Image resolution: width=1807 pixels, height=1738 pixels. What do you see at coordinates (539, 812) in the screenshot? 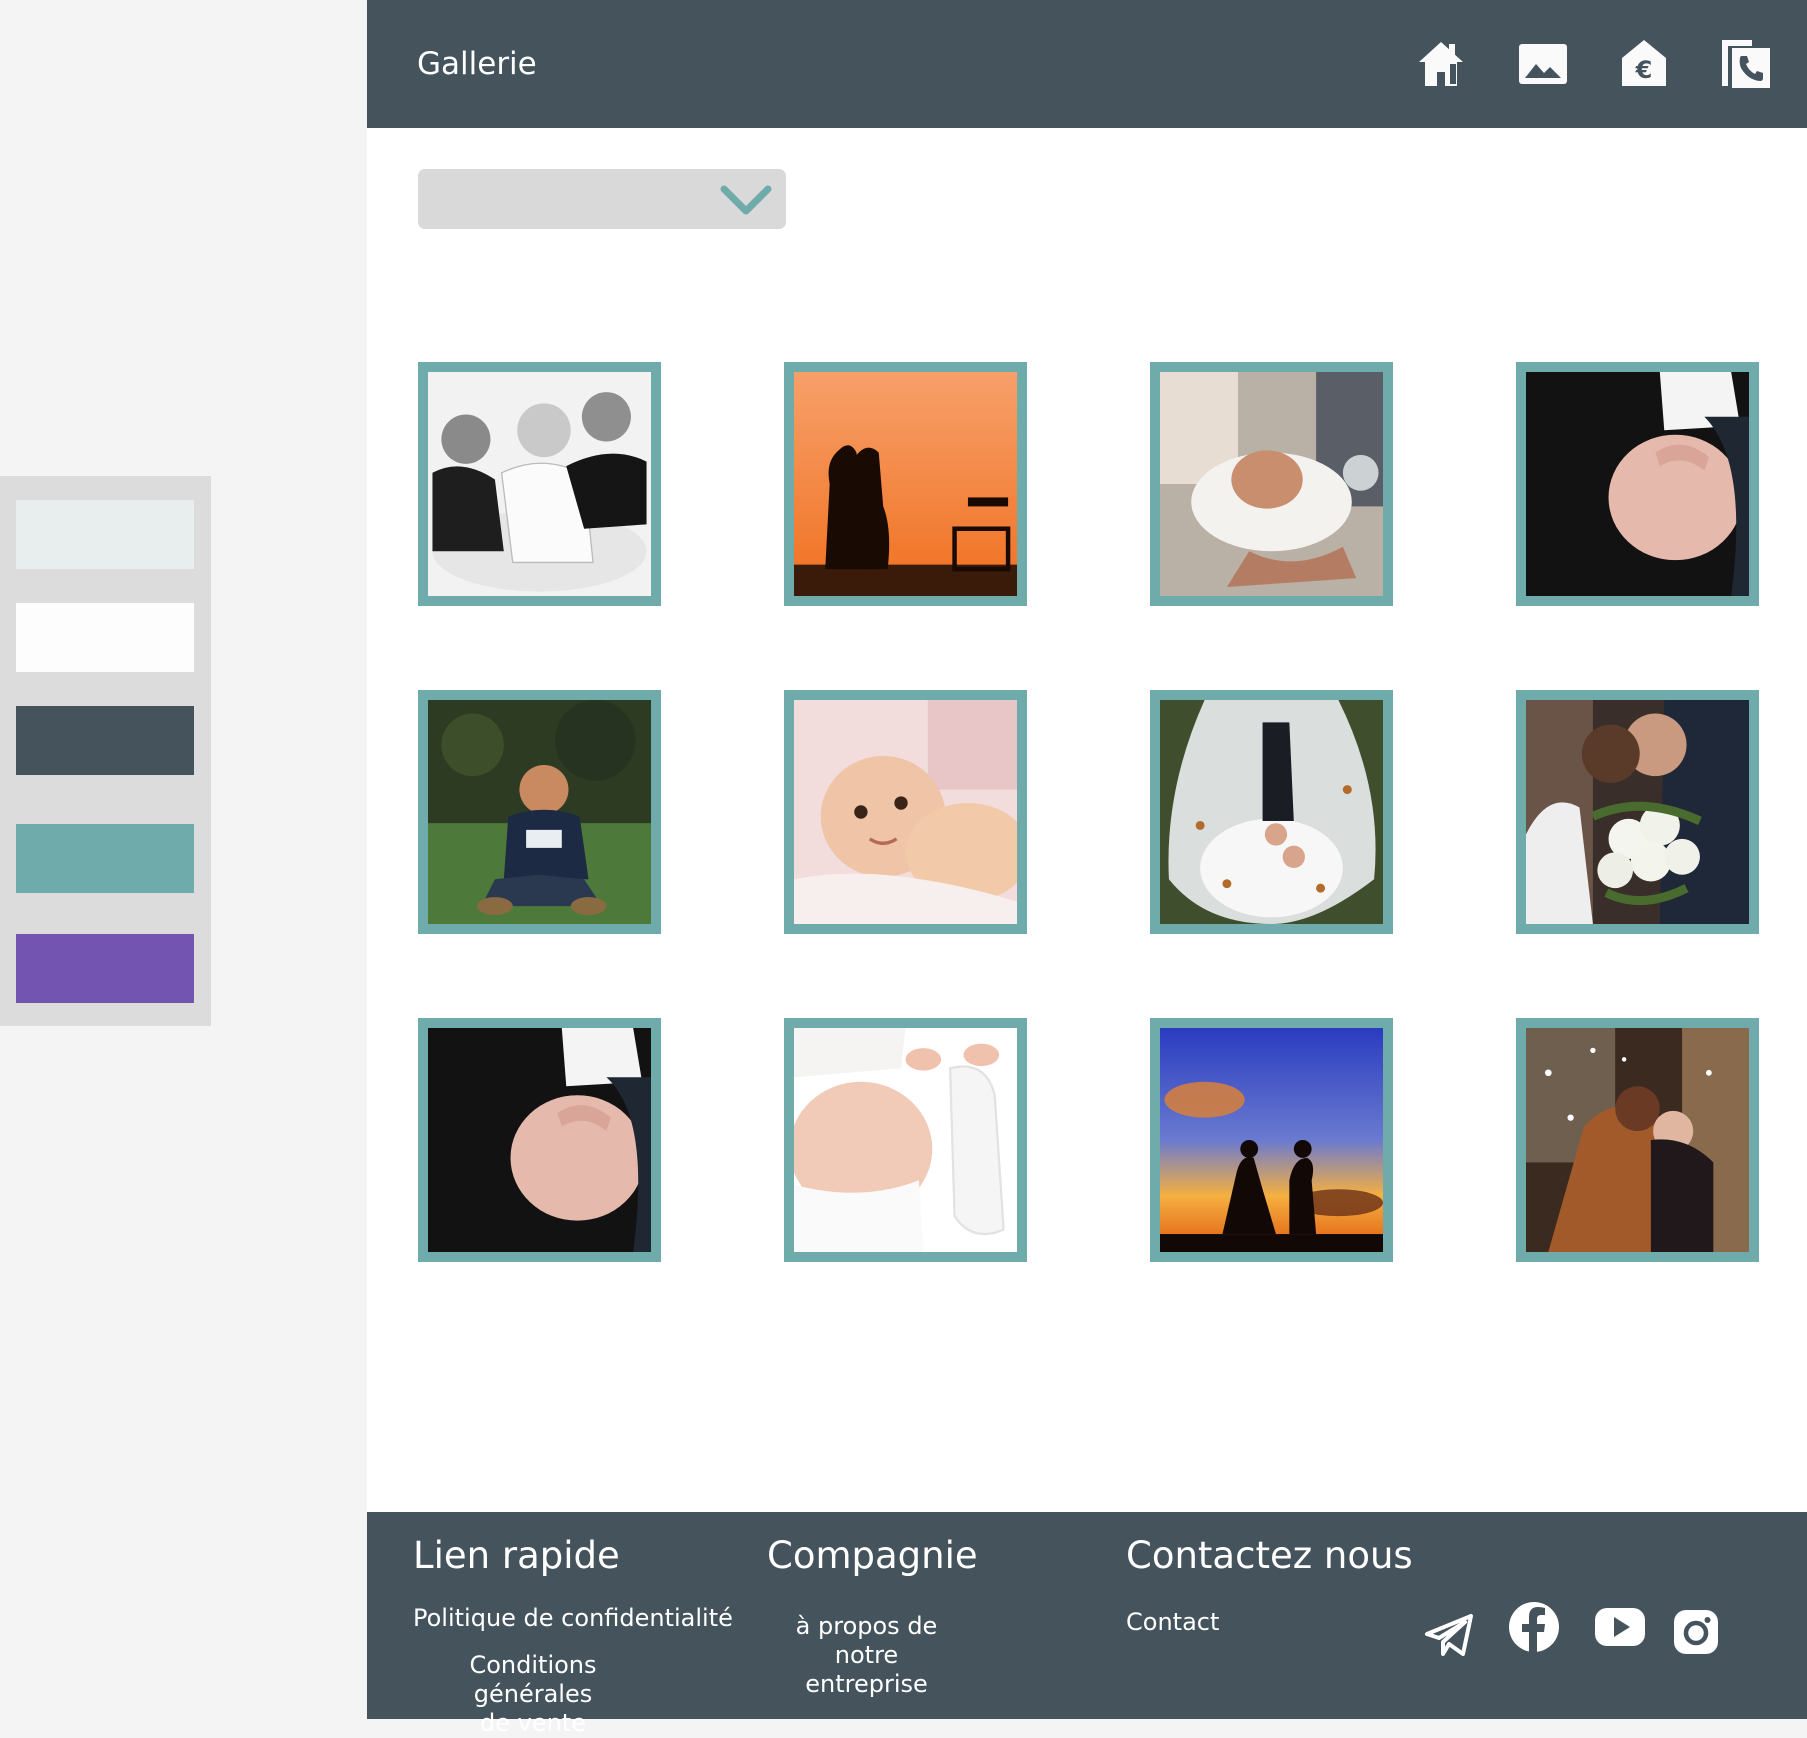
I see `gallery-photo-baby-grass` at bounding box center [539, 812].